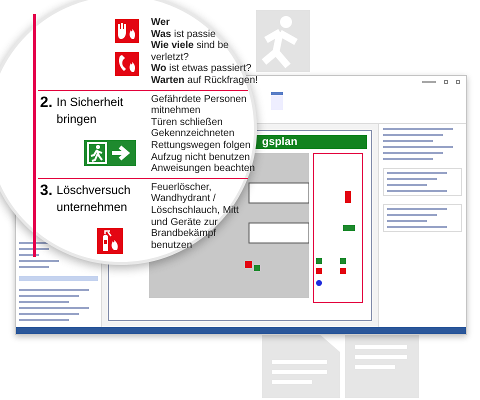 The width and height of the screenshot is (480, 400). I want to click on step-title: Löschversuch unternehmen, so click(94, 199).